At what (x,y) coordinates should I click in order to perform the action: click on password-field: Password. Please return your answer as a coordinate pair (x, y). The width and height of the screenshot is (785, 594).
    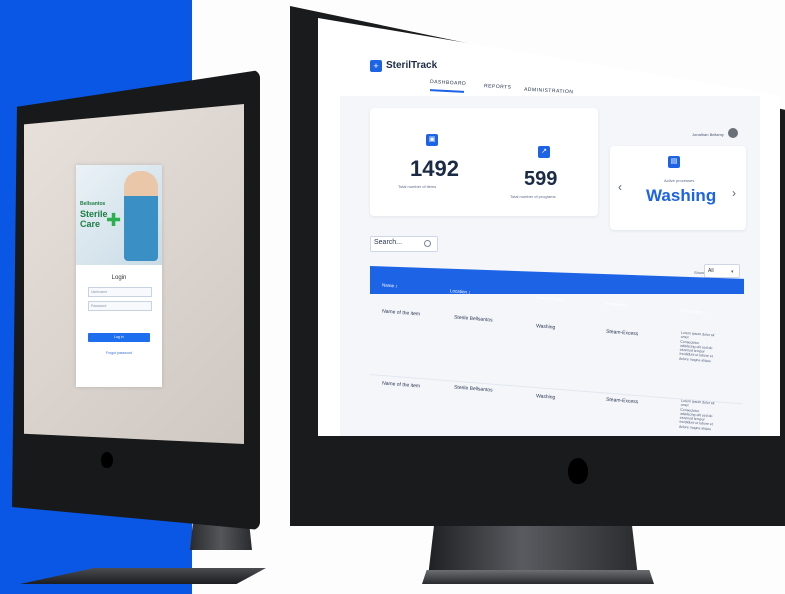
    Looking at the image, I should click on (120, 306).